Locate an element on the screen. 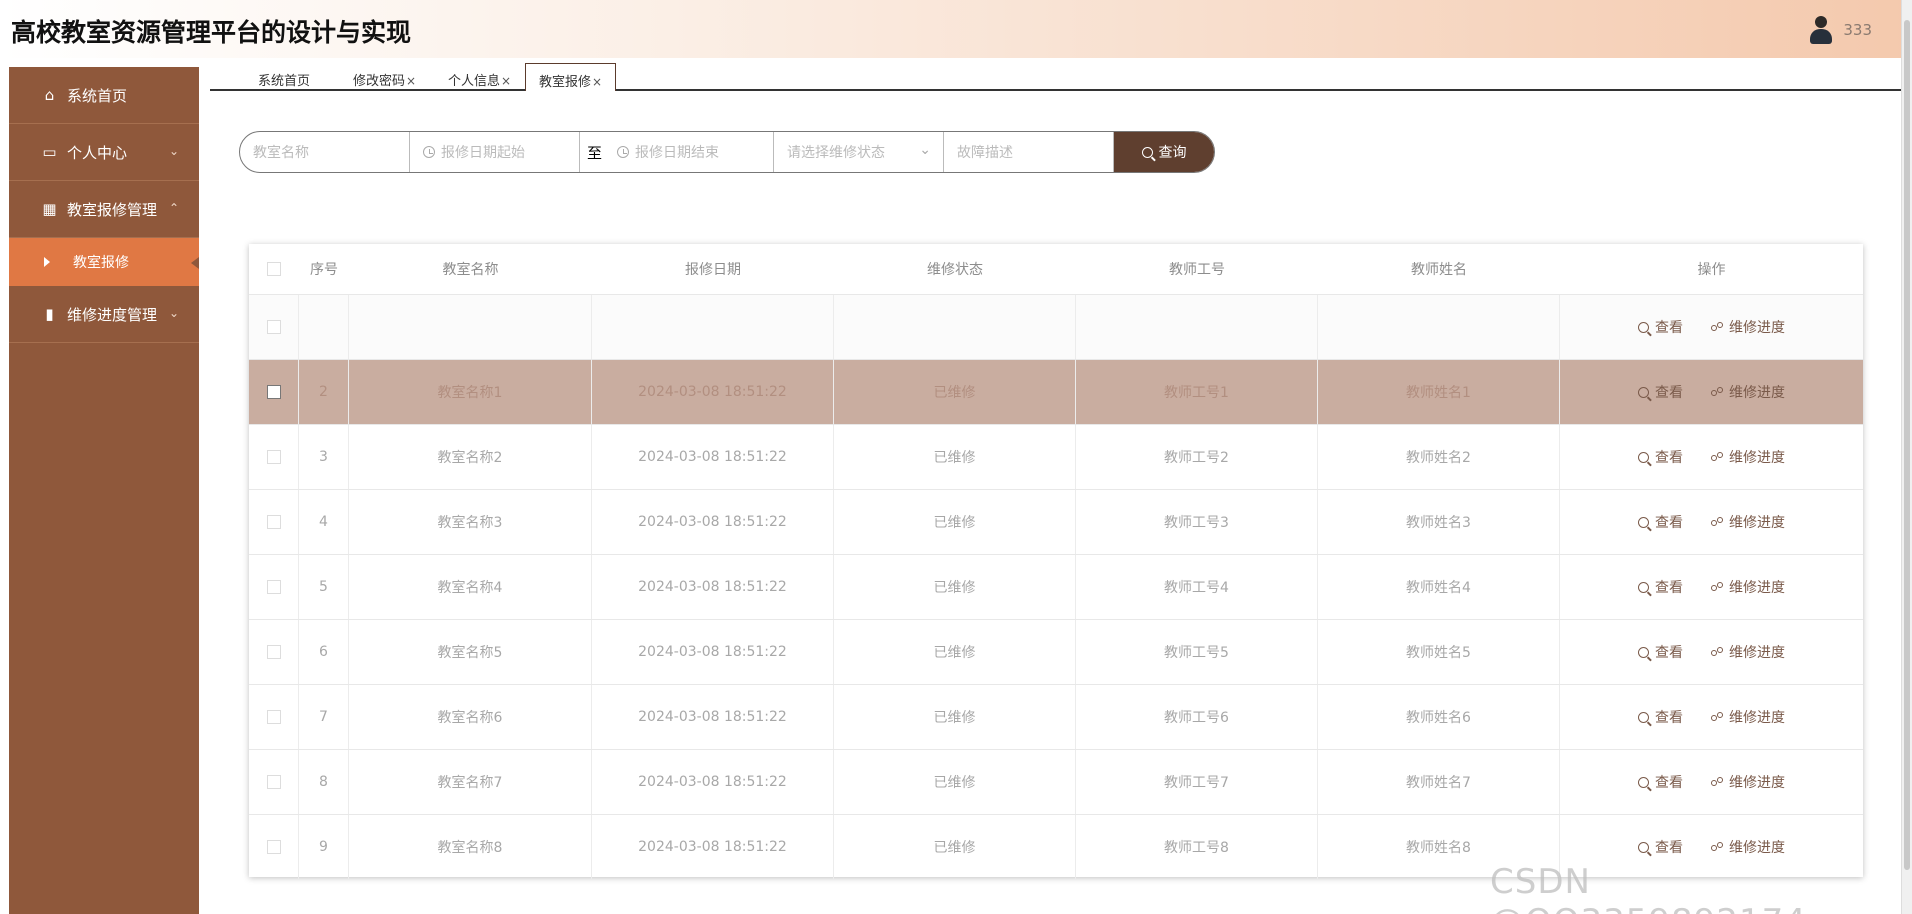 Image resolution: width=1912 pixels, height=914 pixels. watermark: CSDN @QQ3359892174 is located at coordinates (1648, 888).